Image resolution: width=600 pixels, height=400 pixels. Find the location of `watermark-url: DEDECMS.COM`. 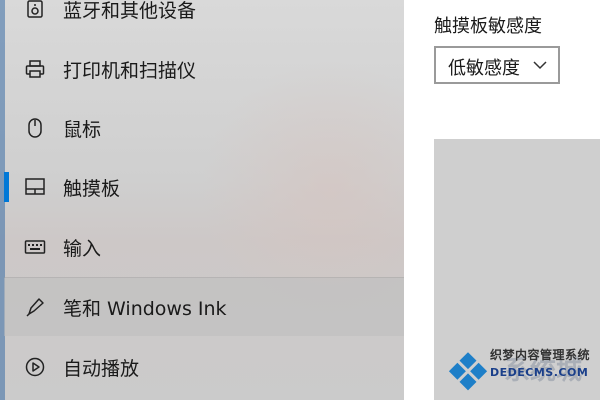

watermark-url: DEDECMS.COM is located at coordinates (539, 372).